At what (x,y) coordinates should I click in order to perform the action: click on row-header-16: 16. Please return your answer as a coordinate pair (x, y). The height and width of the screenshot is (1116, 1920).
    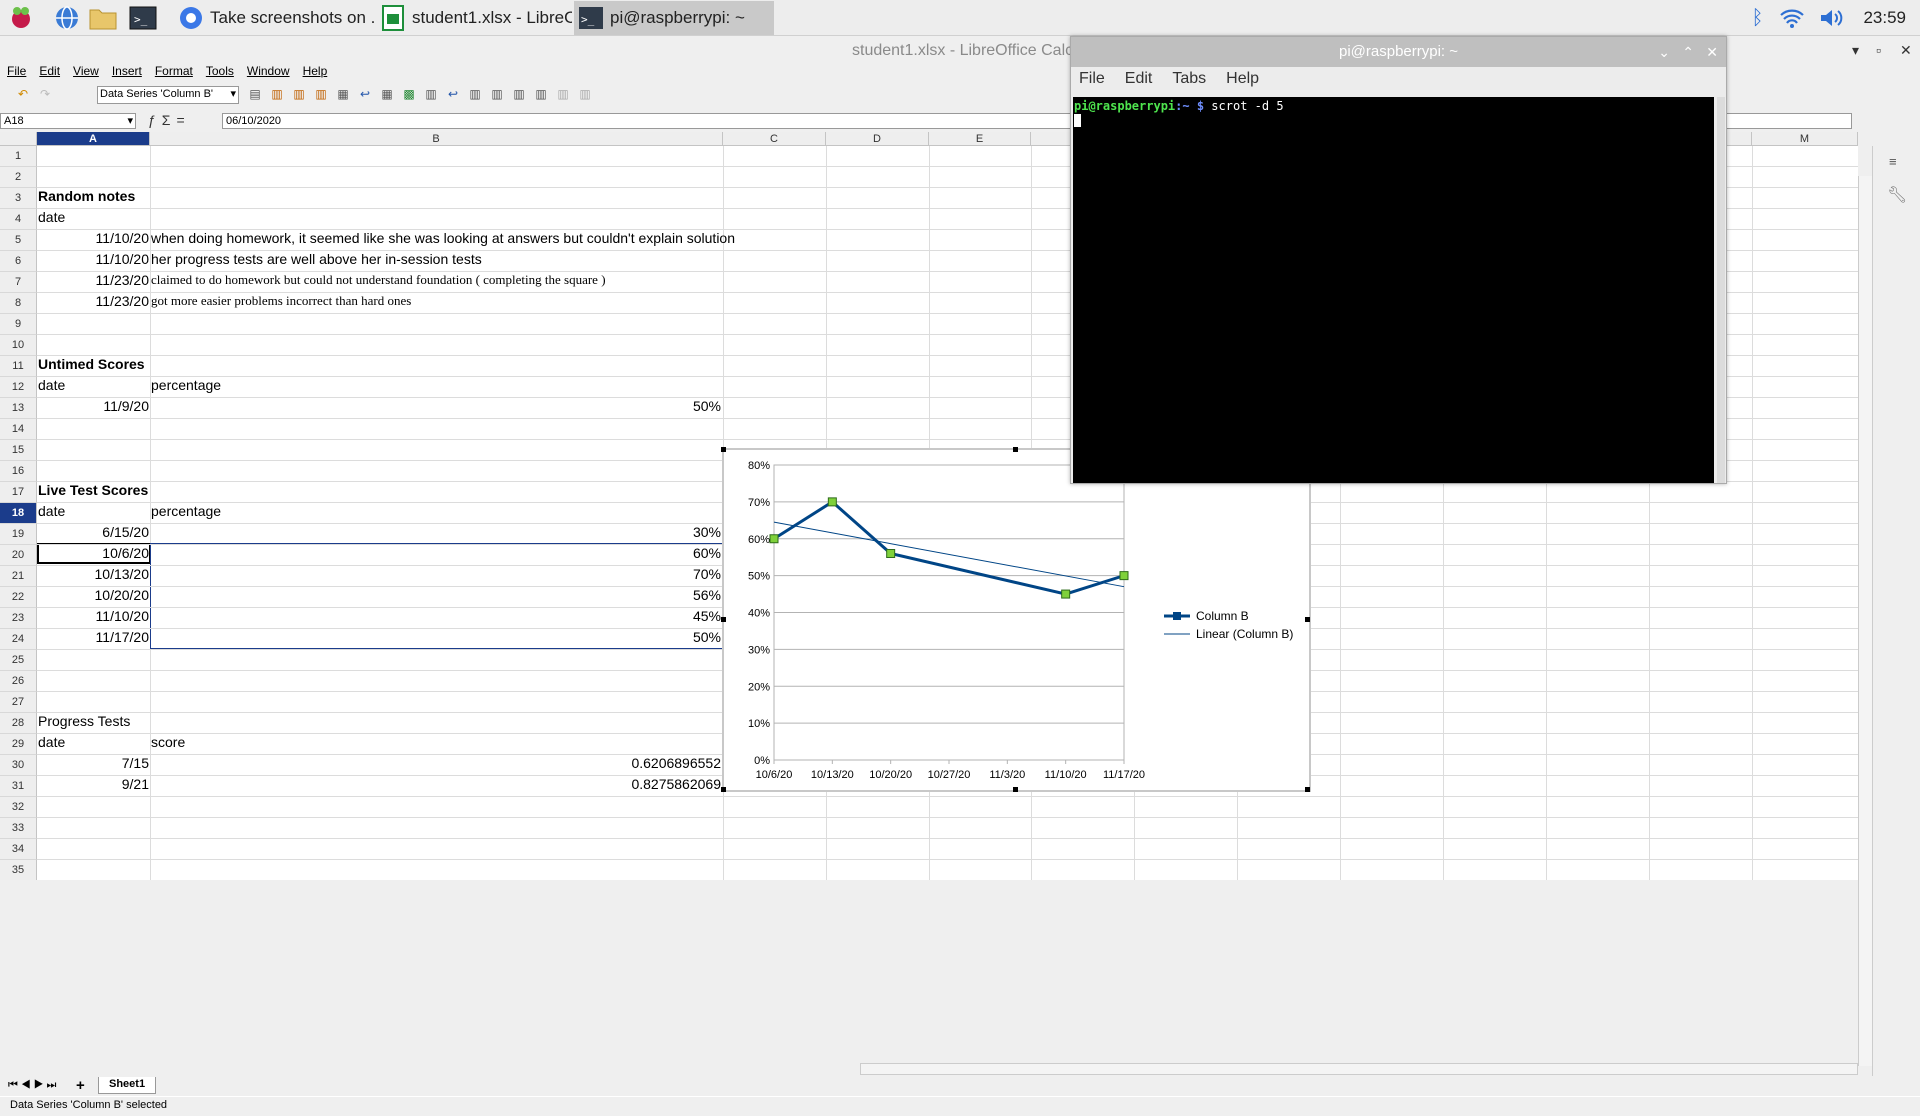
    Looking at the image, I should click on (18, 471).